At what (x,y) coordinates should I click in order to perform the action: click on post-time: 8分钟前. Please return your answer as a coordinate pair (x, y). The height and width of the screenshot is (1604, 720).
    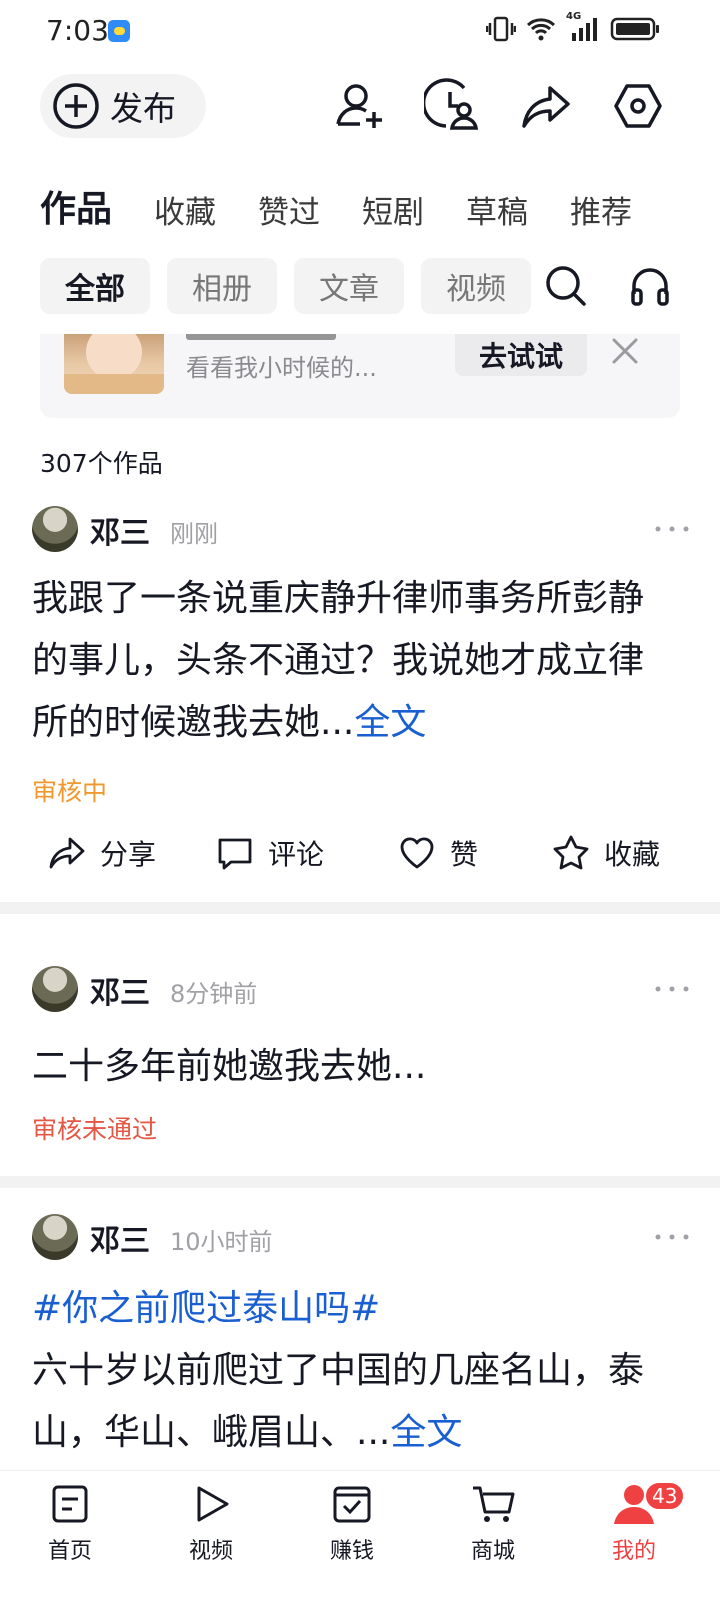
    Looking at the image, I should click on (214, 994).